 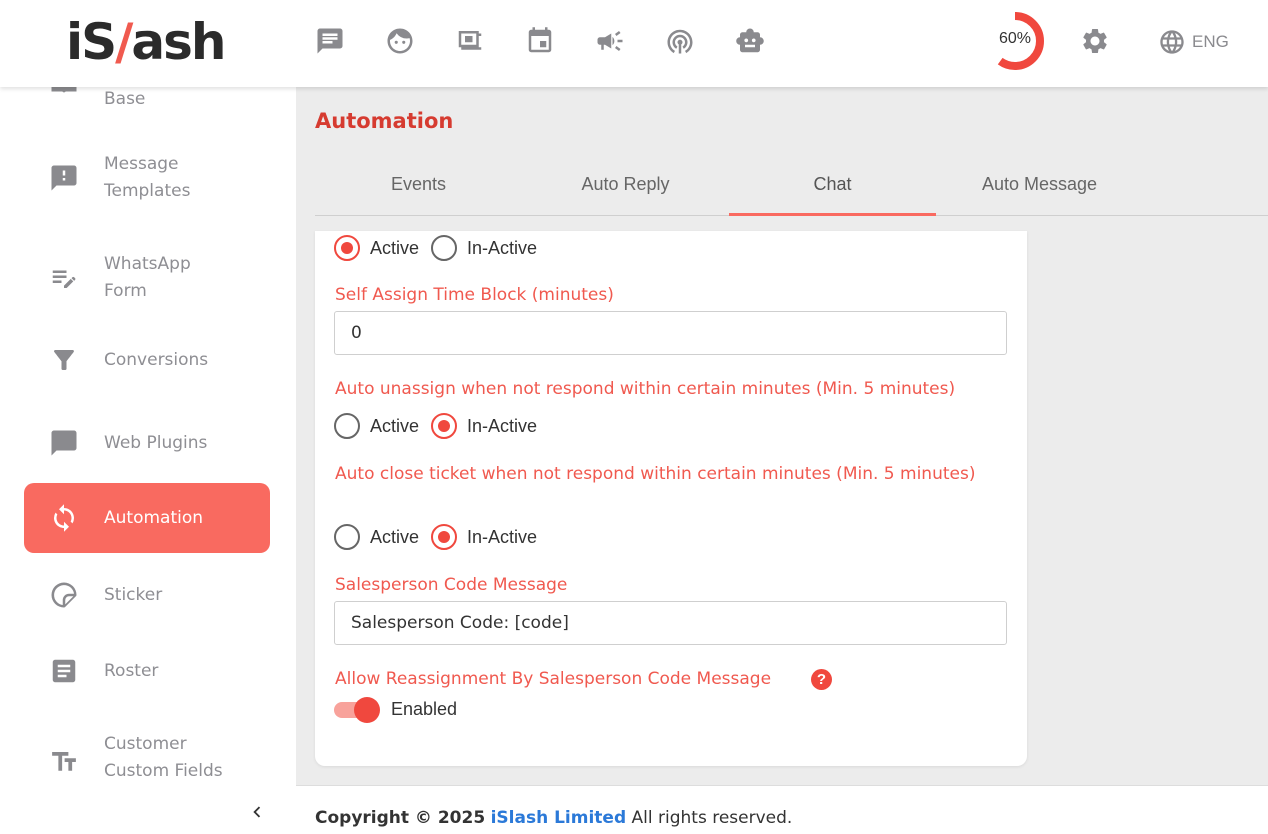 I want to click on collapse-sidebar-button, so click(x=257, y=812).